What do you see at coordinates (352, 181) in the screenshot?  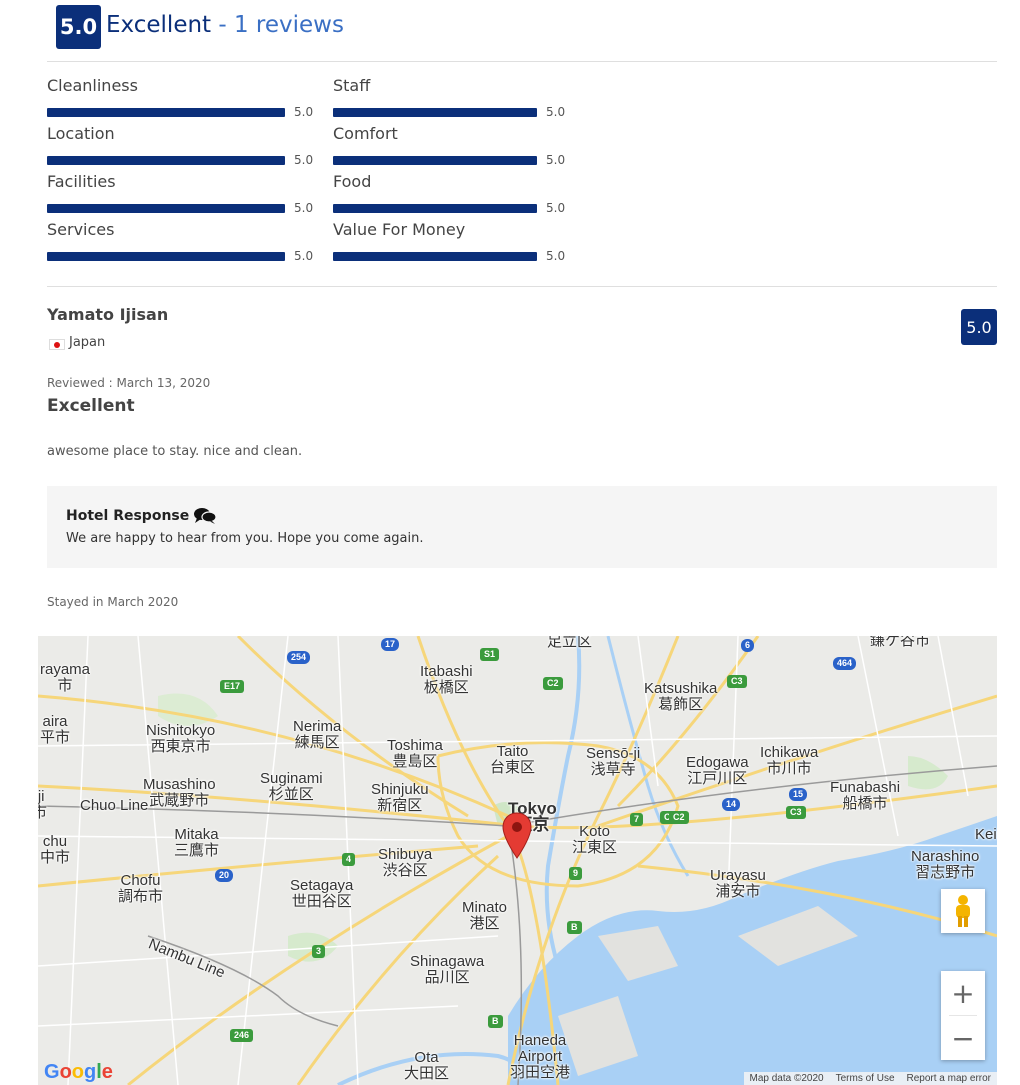 I see `category-label-food: Food` at bounding box center [352, 181].